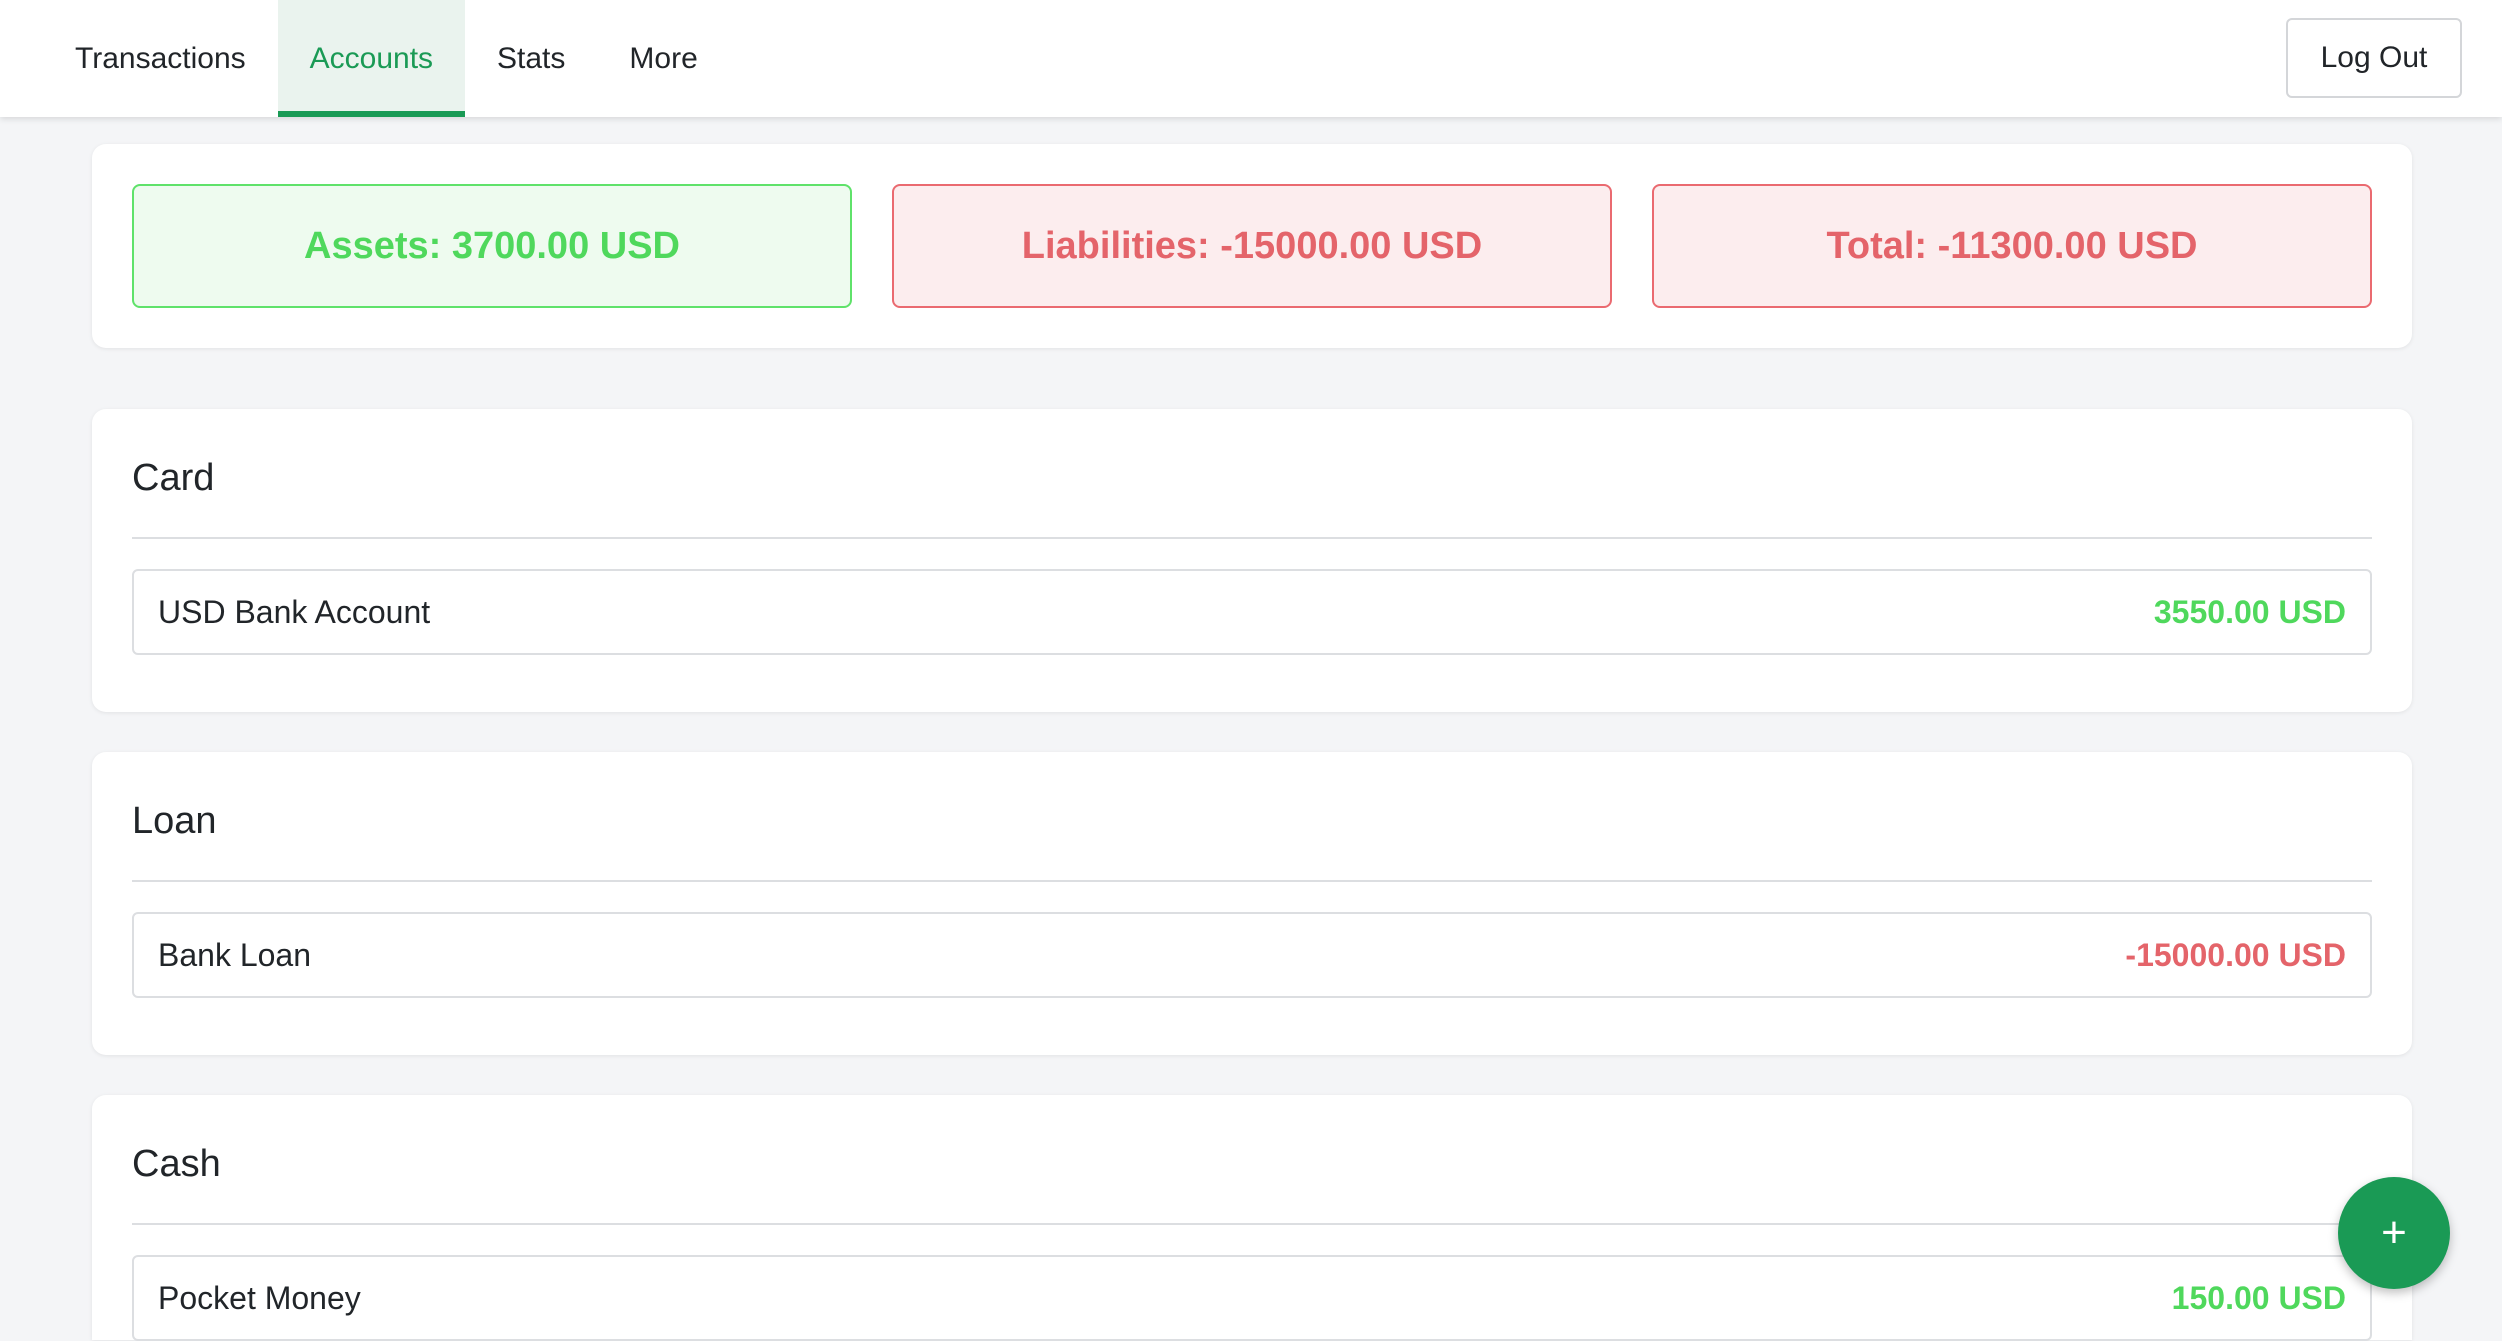 This screenshot has height=1341, width=2502. I want to click on account-row-usd-bank-account: USD Bank Account 3550.00 USD, so click(1252, 612).